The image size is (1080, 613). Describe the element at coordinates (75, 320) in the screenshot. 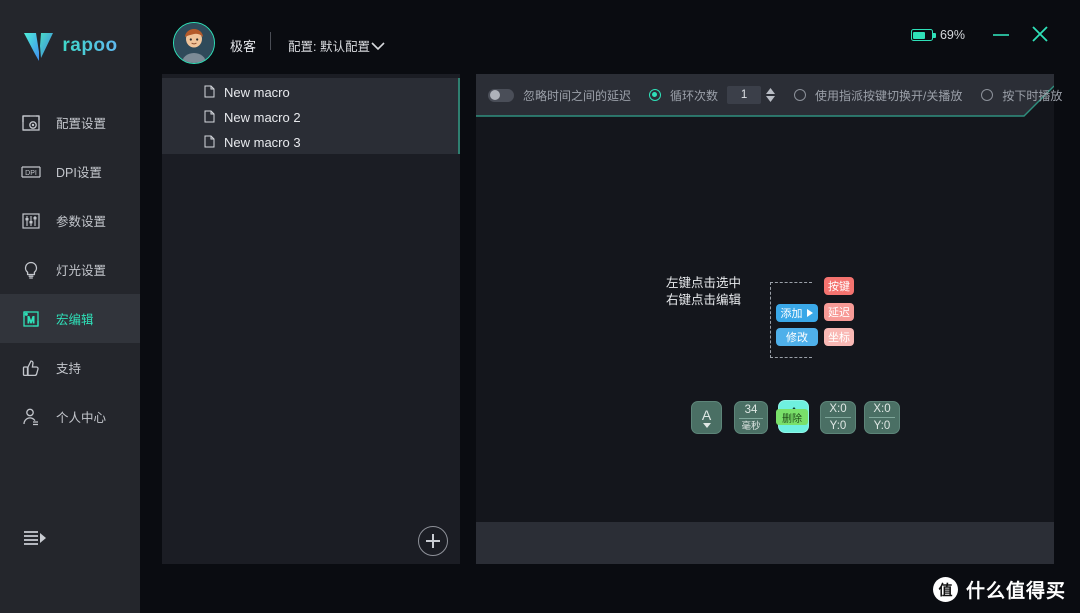

I see `sidebar-item-label: 宏编辑` at that location.